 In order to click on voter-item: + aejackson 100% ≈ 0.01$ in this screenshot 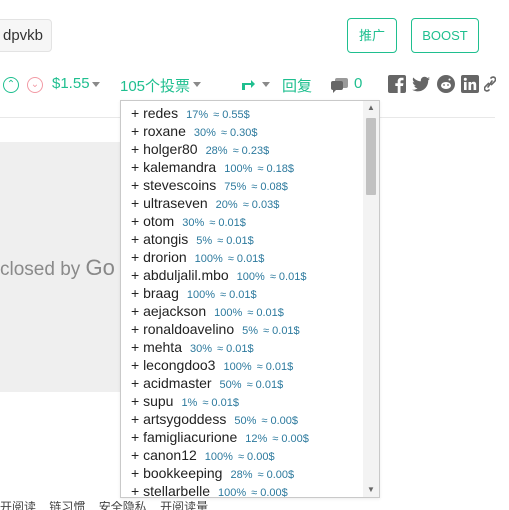, I will do `click(242, 311)`.